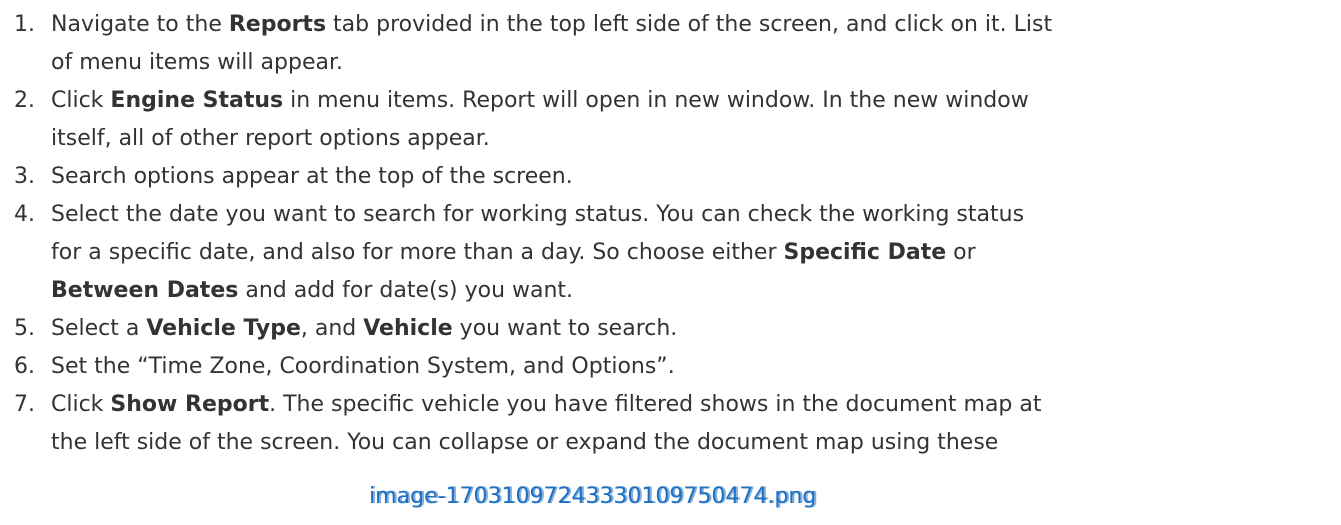  I want to click on step-emphasis: Between Dates, so click(145, 290).